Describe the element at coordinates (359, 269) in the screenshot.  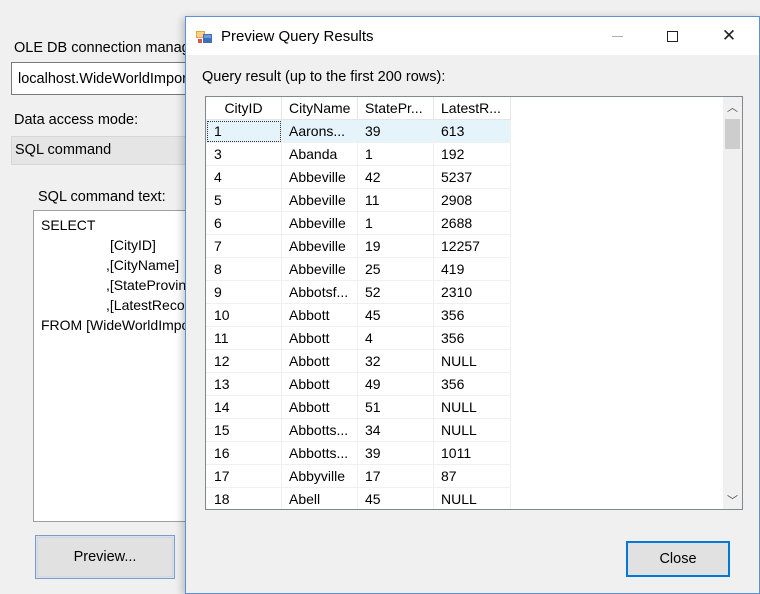
I see `table-row: 8 Abbeville 25 419` at that location.